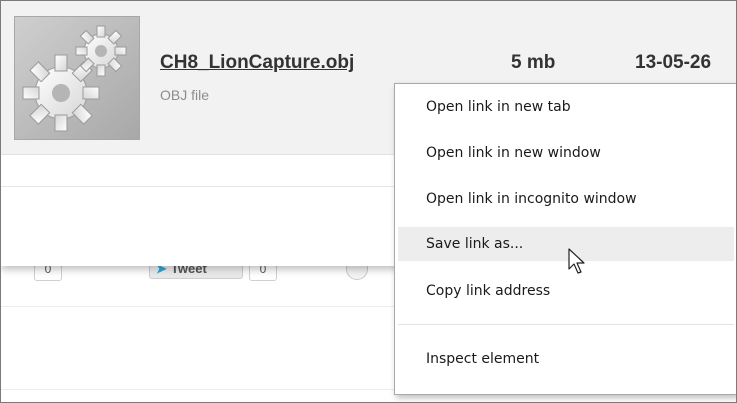 The width and height of the screenshot is (737, 403). I want to click on file-name-link: CH8_LionCapture.obj, so click(257, 63).